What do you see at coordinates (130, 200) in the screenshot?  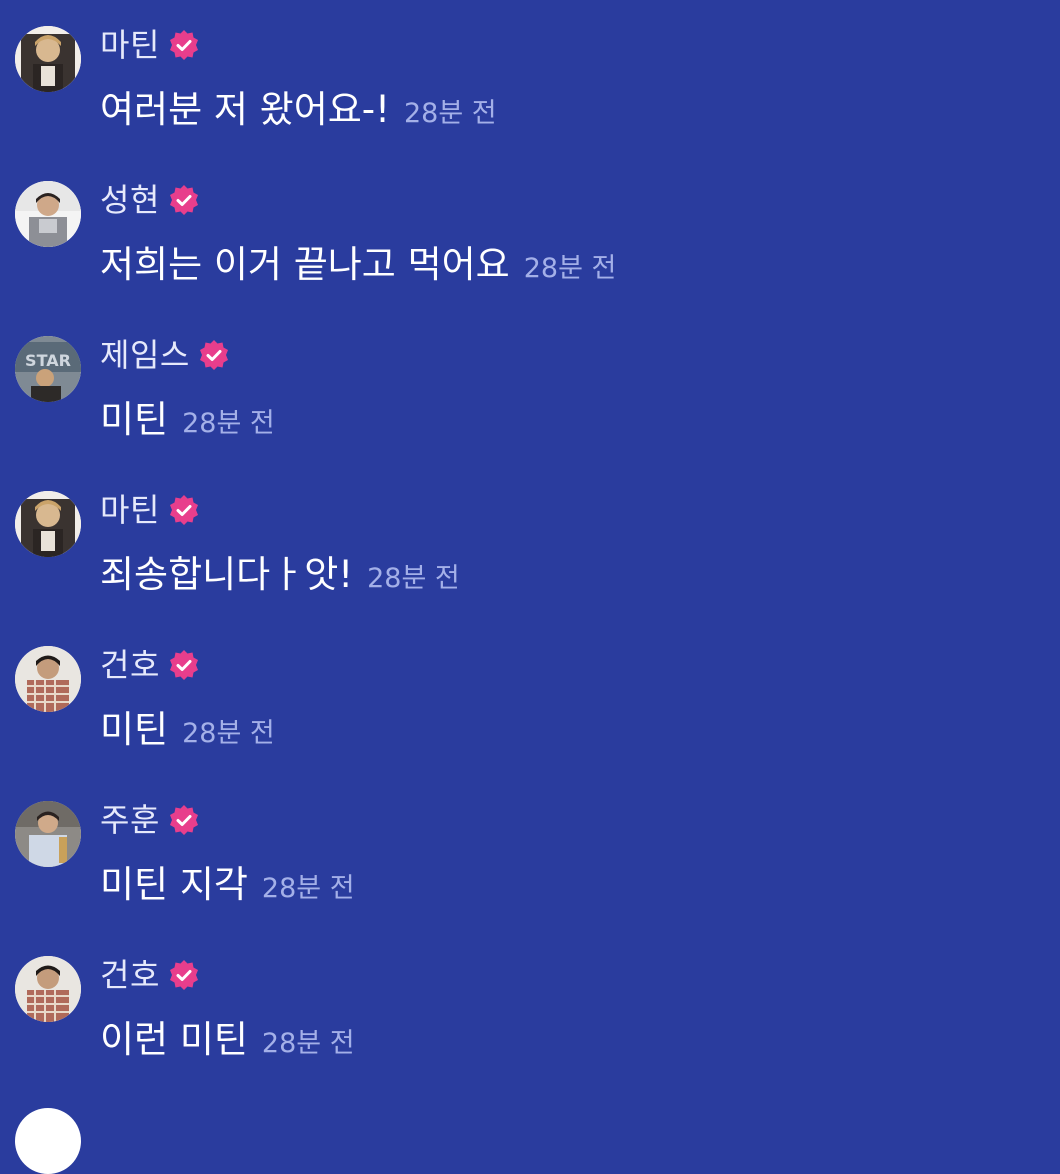 I see `username: 성현` at bounding box center [130, 200].